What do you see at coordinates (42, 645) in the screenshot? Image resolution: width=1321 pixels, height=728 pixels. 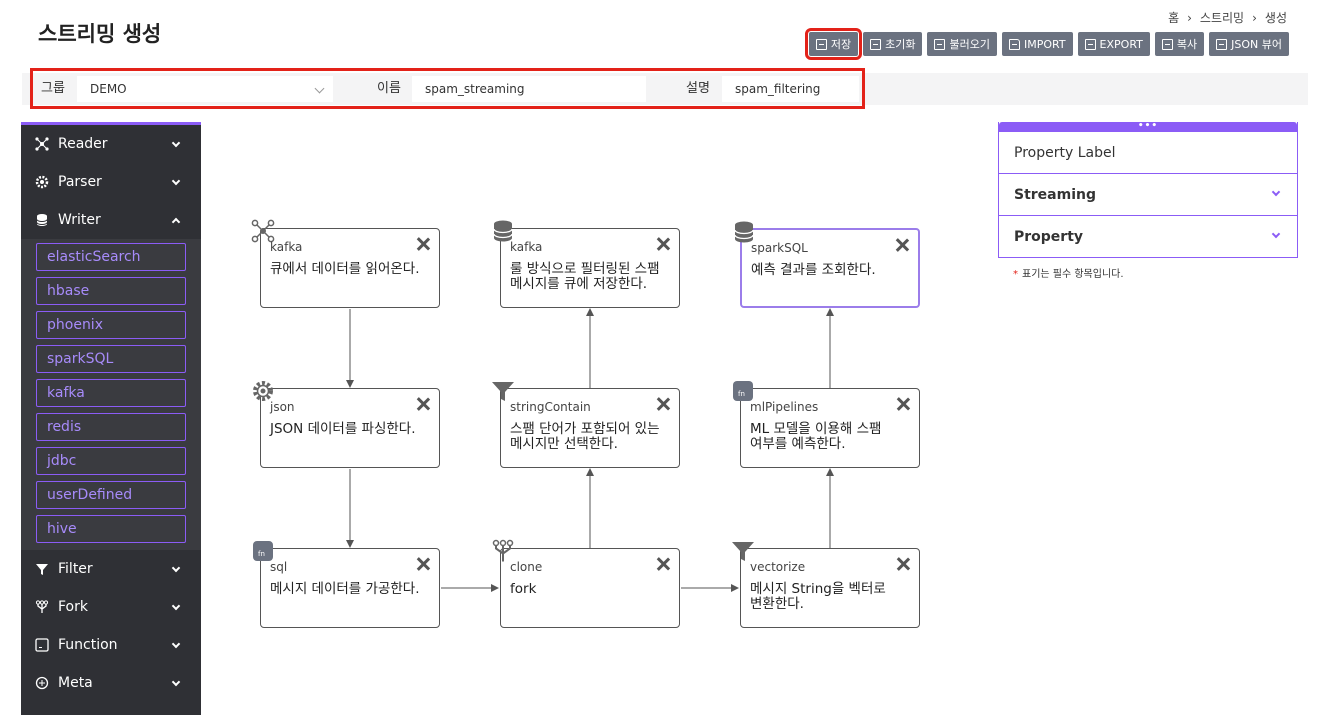 I see `function-icon` at bounding box center [42, 645].